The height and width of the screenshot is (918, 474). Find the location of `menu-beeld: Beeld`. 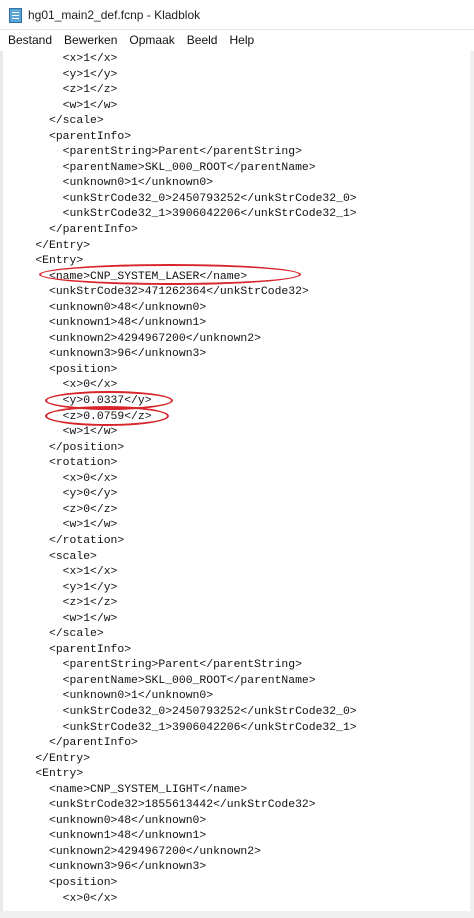

menu-beeld: Beeld is located at coordinates (202, 40).